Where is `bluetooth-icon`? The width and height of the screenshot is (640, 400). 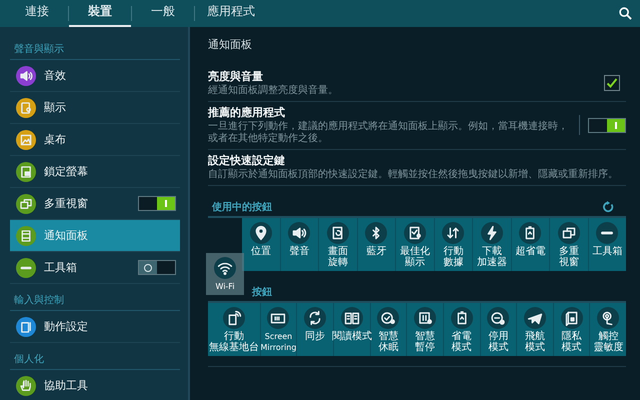 bluetooth-icon is located at coordinates (376, 233).